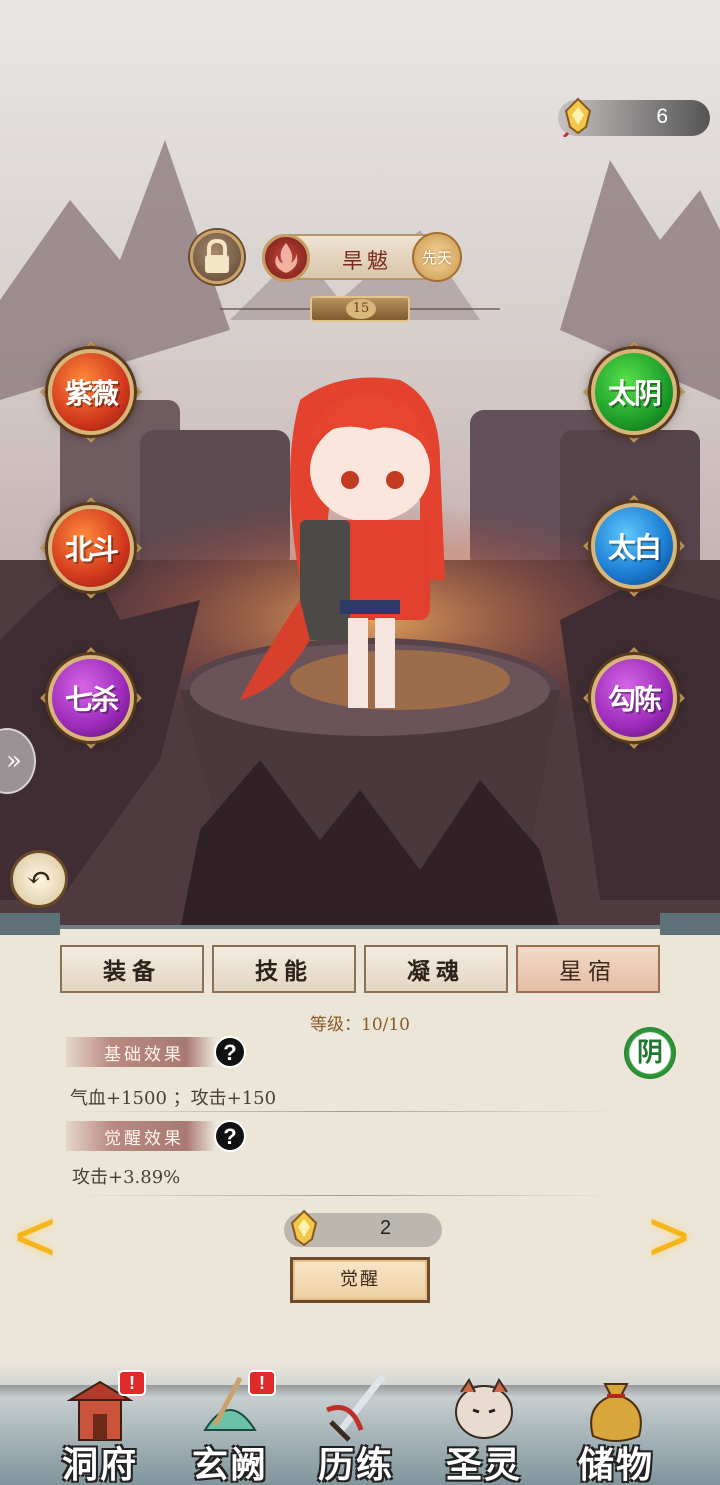 The height and width of the screenshot is (1485, 720). What do you see at coordinates (455, 309) in the screenshot?
I see `divider-right` at bounding box center [455, 309].